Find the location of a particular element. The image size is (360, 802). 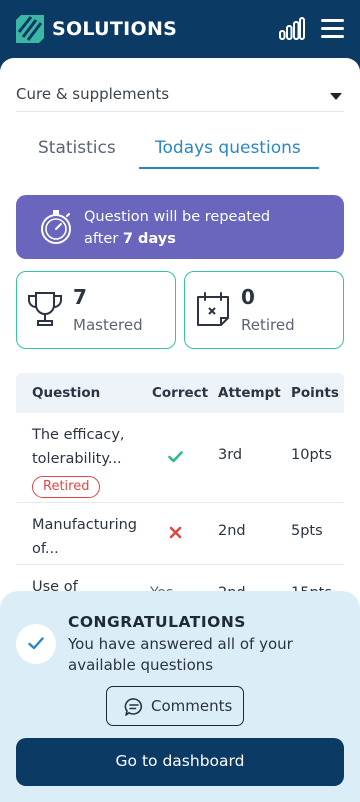

signal-icon is located at coordinates (292, 29).